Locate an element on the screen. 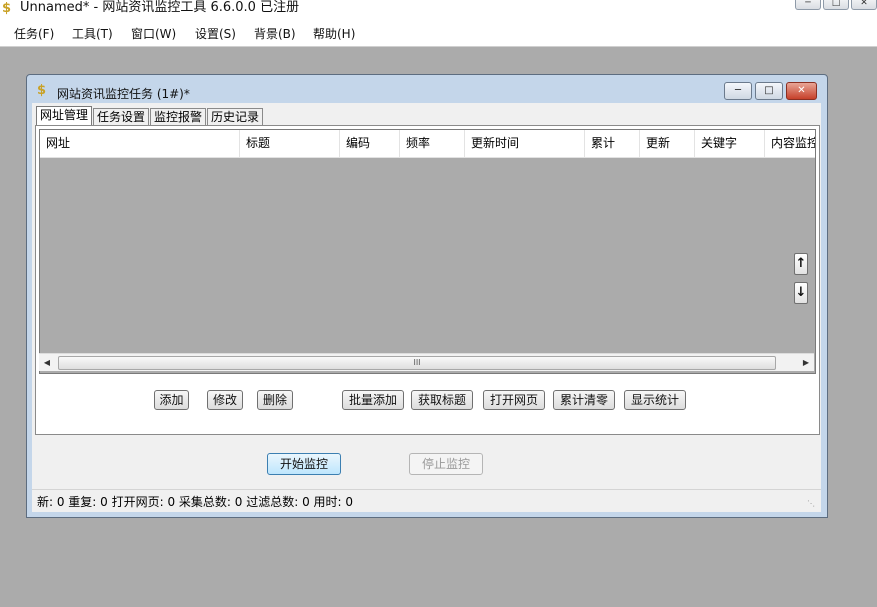 The image size is (877, 607). app-title: Unnamed* - 网站资讯监控工具 6.6.0.0 已注册 is located at coordinates (160, 7).